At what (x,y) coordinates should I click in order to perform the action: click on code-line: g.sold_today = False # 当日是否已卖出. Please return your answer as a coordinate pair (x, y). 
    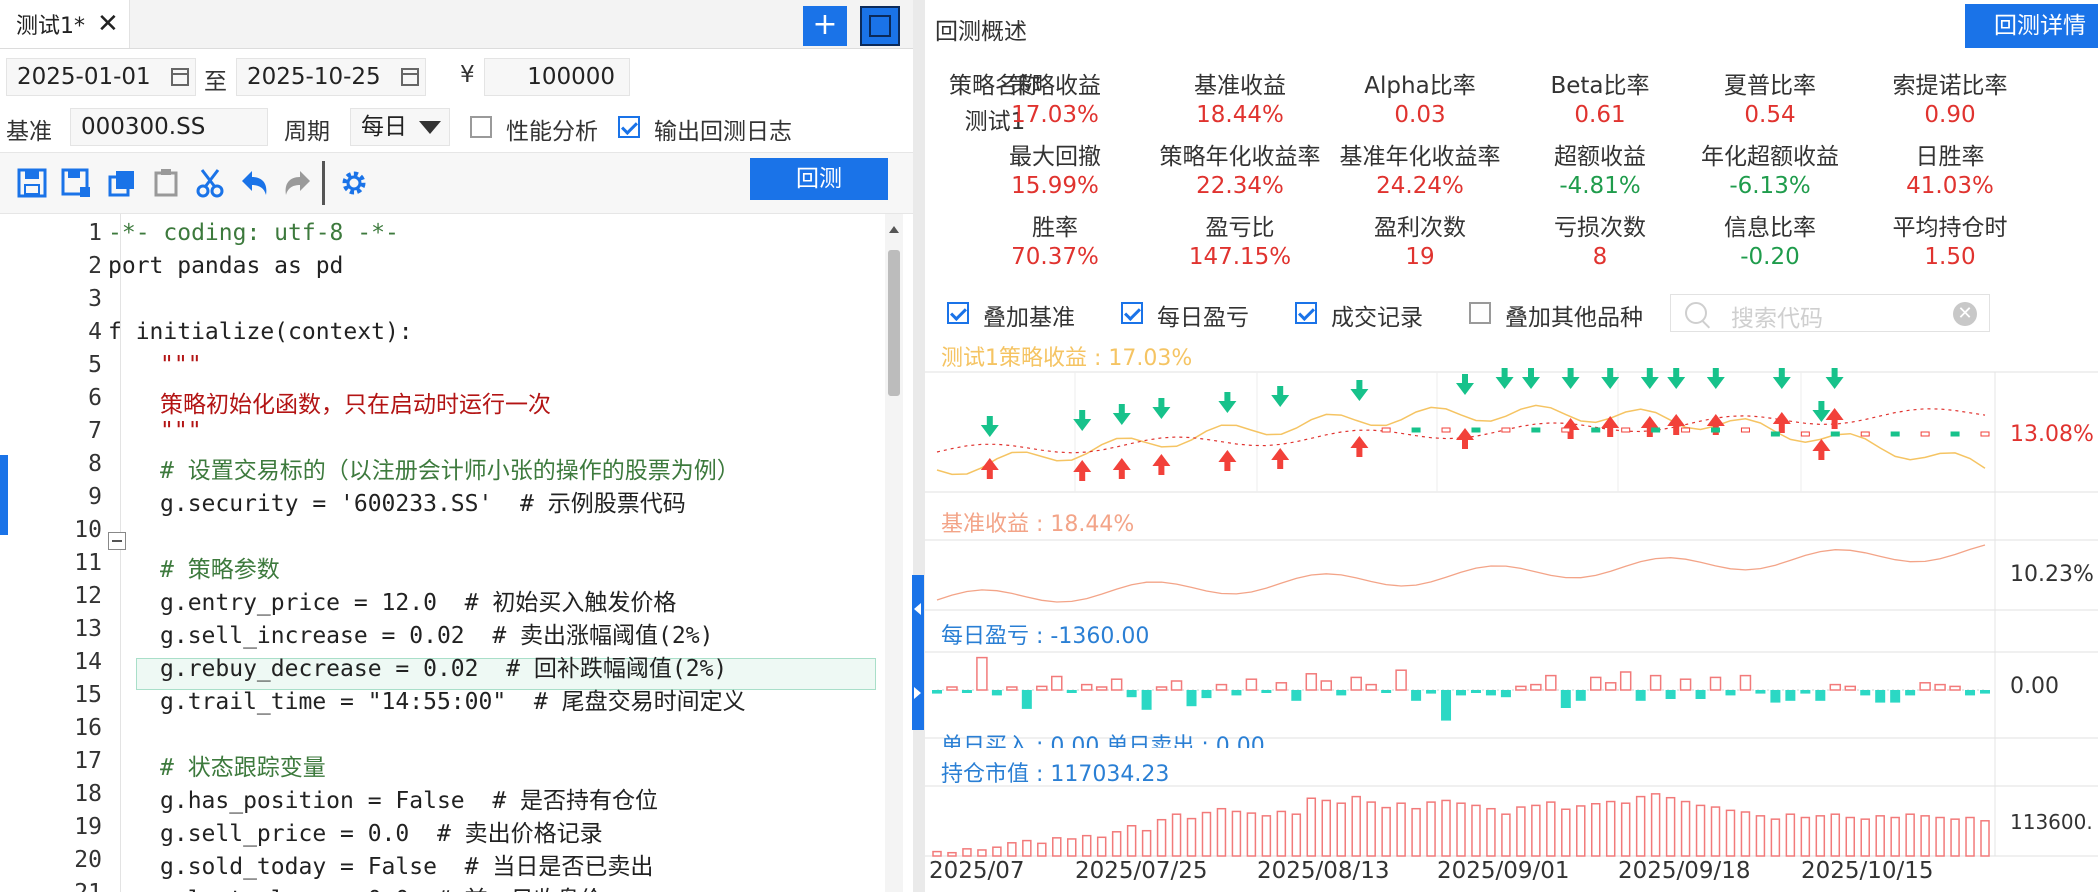
    Looking at the image, I should click on (406, 864).